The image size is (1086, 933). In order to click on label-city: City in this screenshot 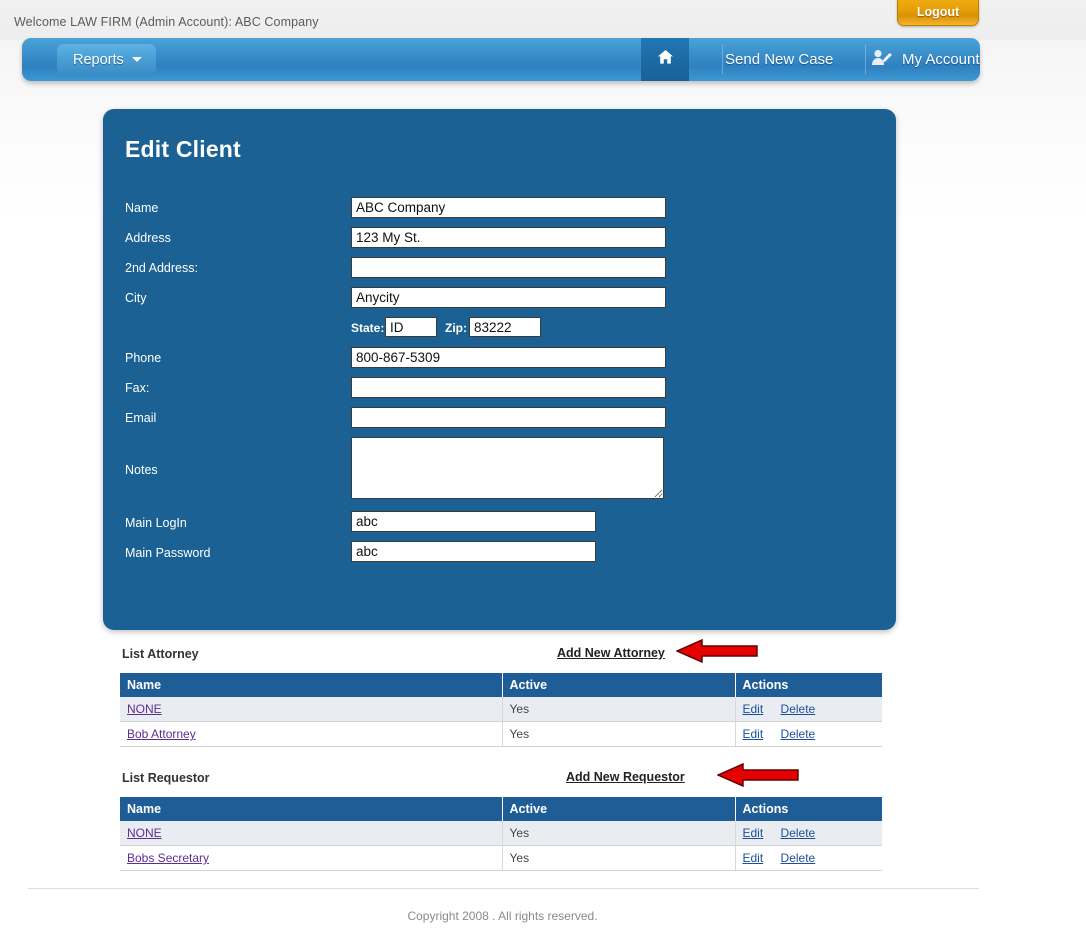, I will do `click(136, 298)`.